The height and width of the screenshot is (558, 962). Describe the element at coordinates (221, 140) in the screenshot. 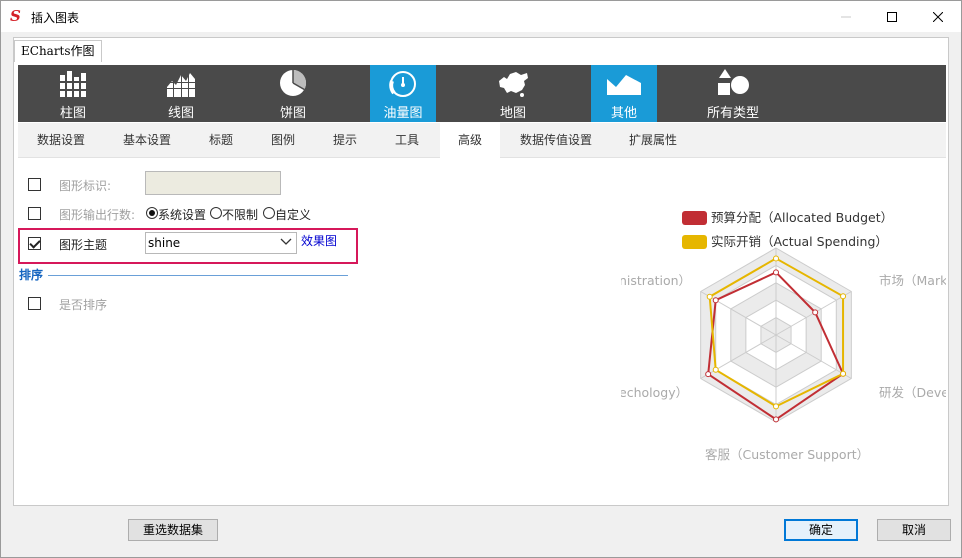

I see `tab-title: 标题` at that location.